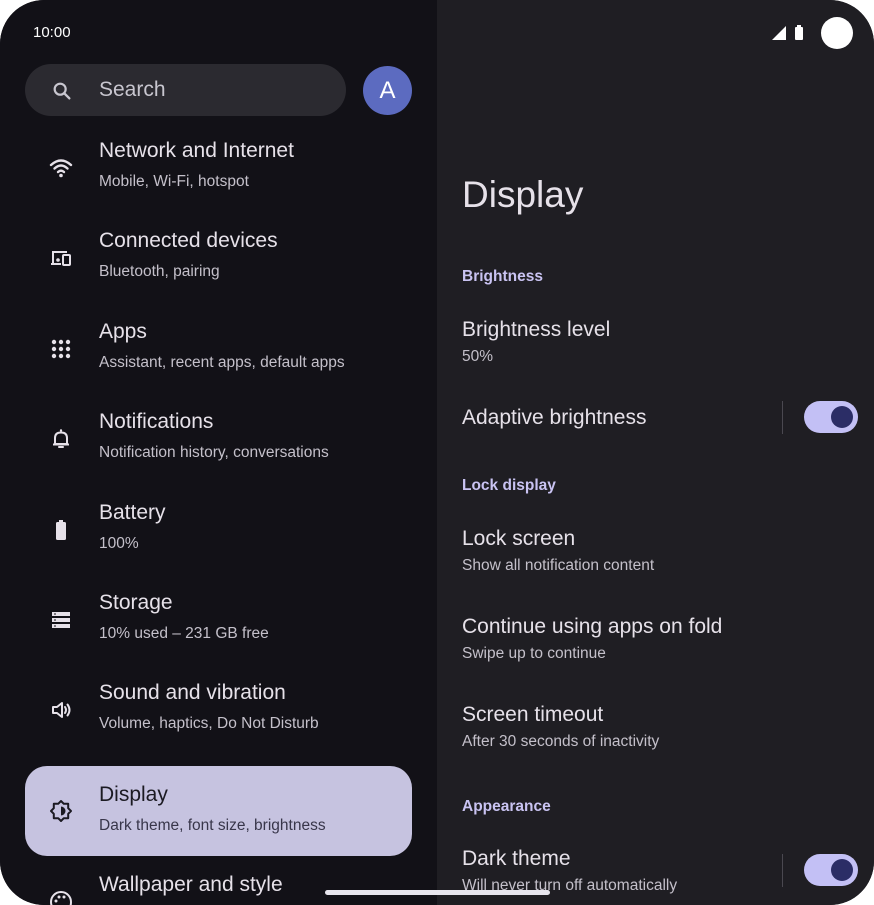 The image size is (874, 905). Describe the element at coordinates (554, 418) in the screenshot. I see `adaptive-brightness-title: Adaptive brightness` at that location.